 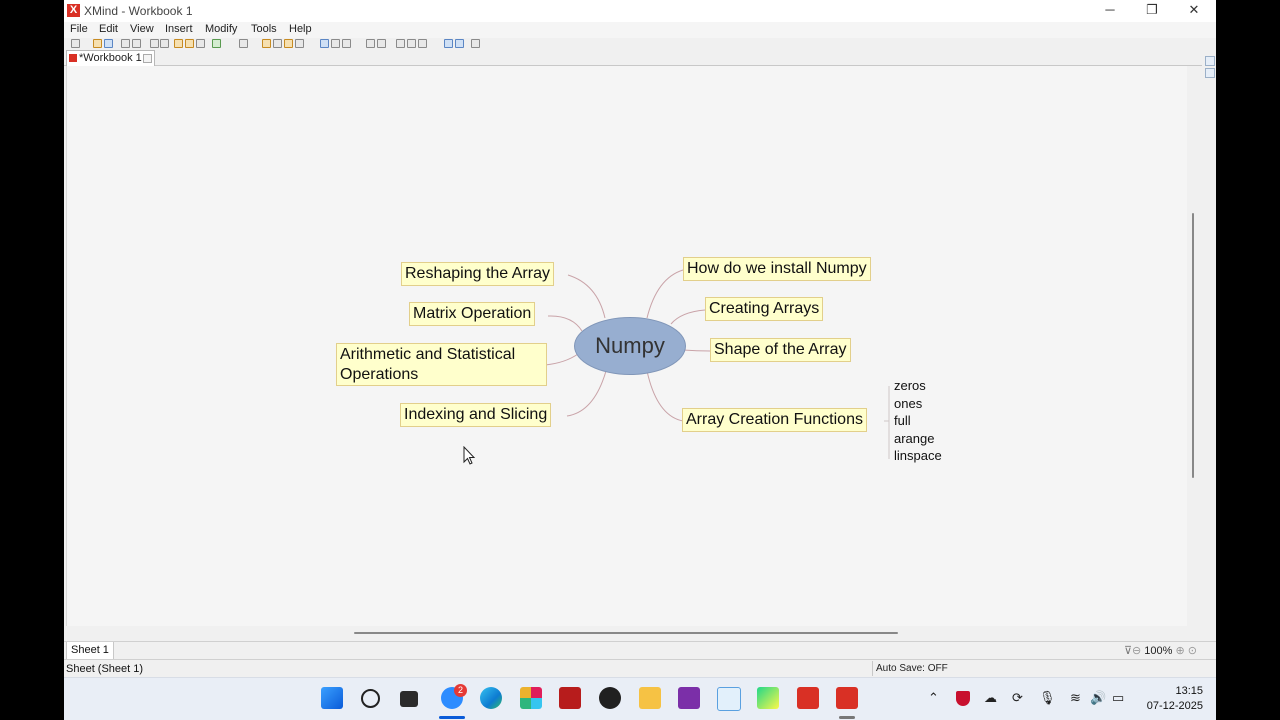 What do you see at coordinates (1193, 345) in the screenshot?
I see `vertical-scroll-thumb` at bounding box center [1193, 345].